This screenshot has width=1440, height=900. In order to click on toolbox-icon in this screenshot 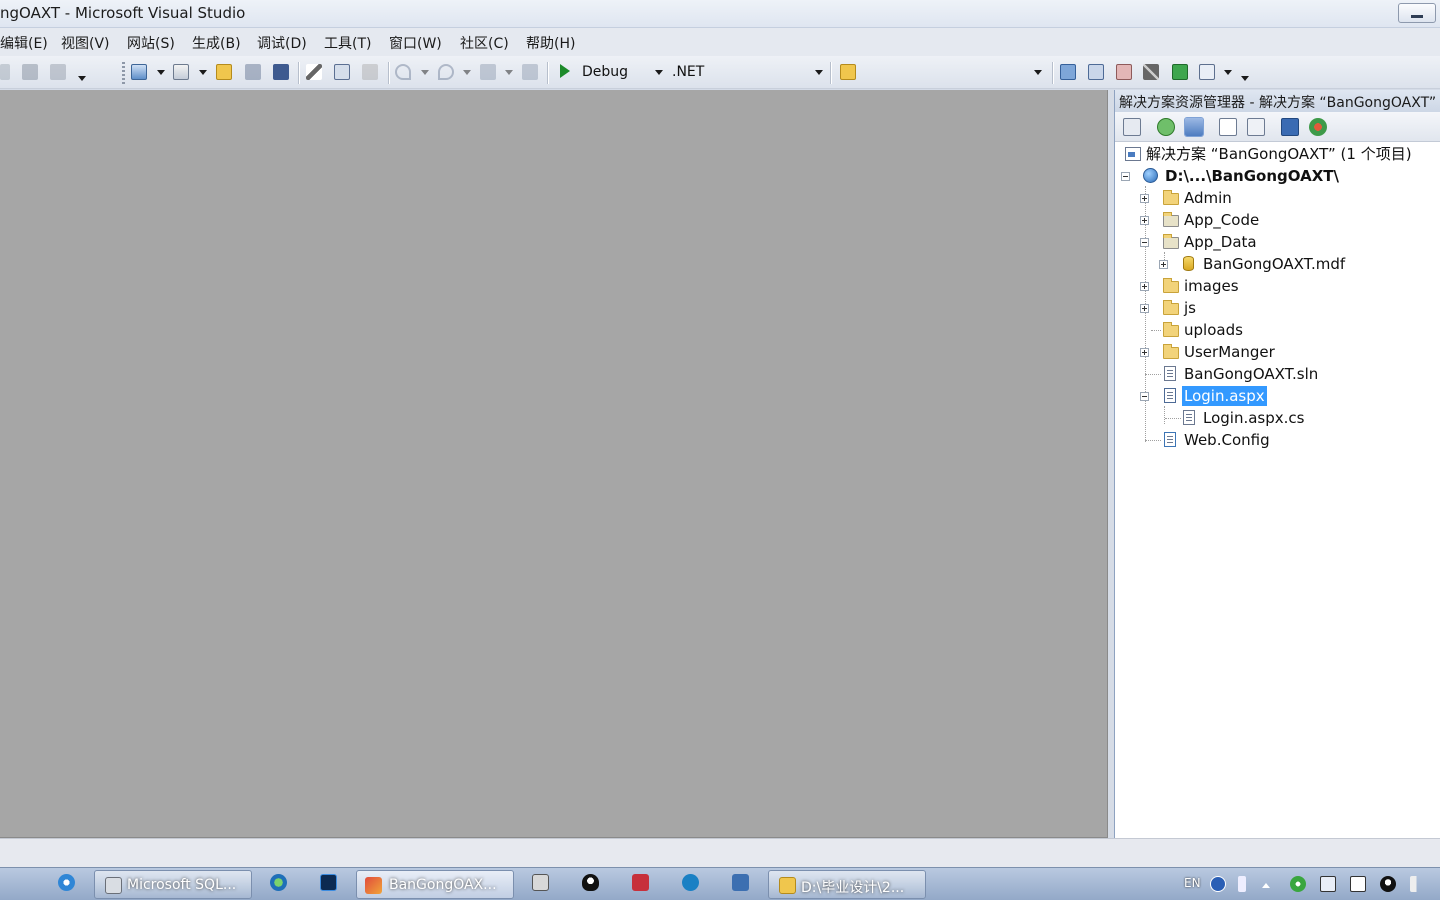, I will do `click(1124, 72)`.